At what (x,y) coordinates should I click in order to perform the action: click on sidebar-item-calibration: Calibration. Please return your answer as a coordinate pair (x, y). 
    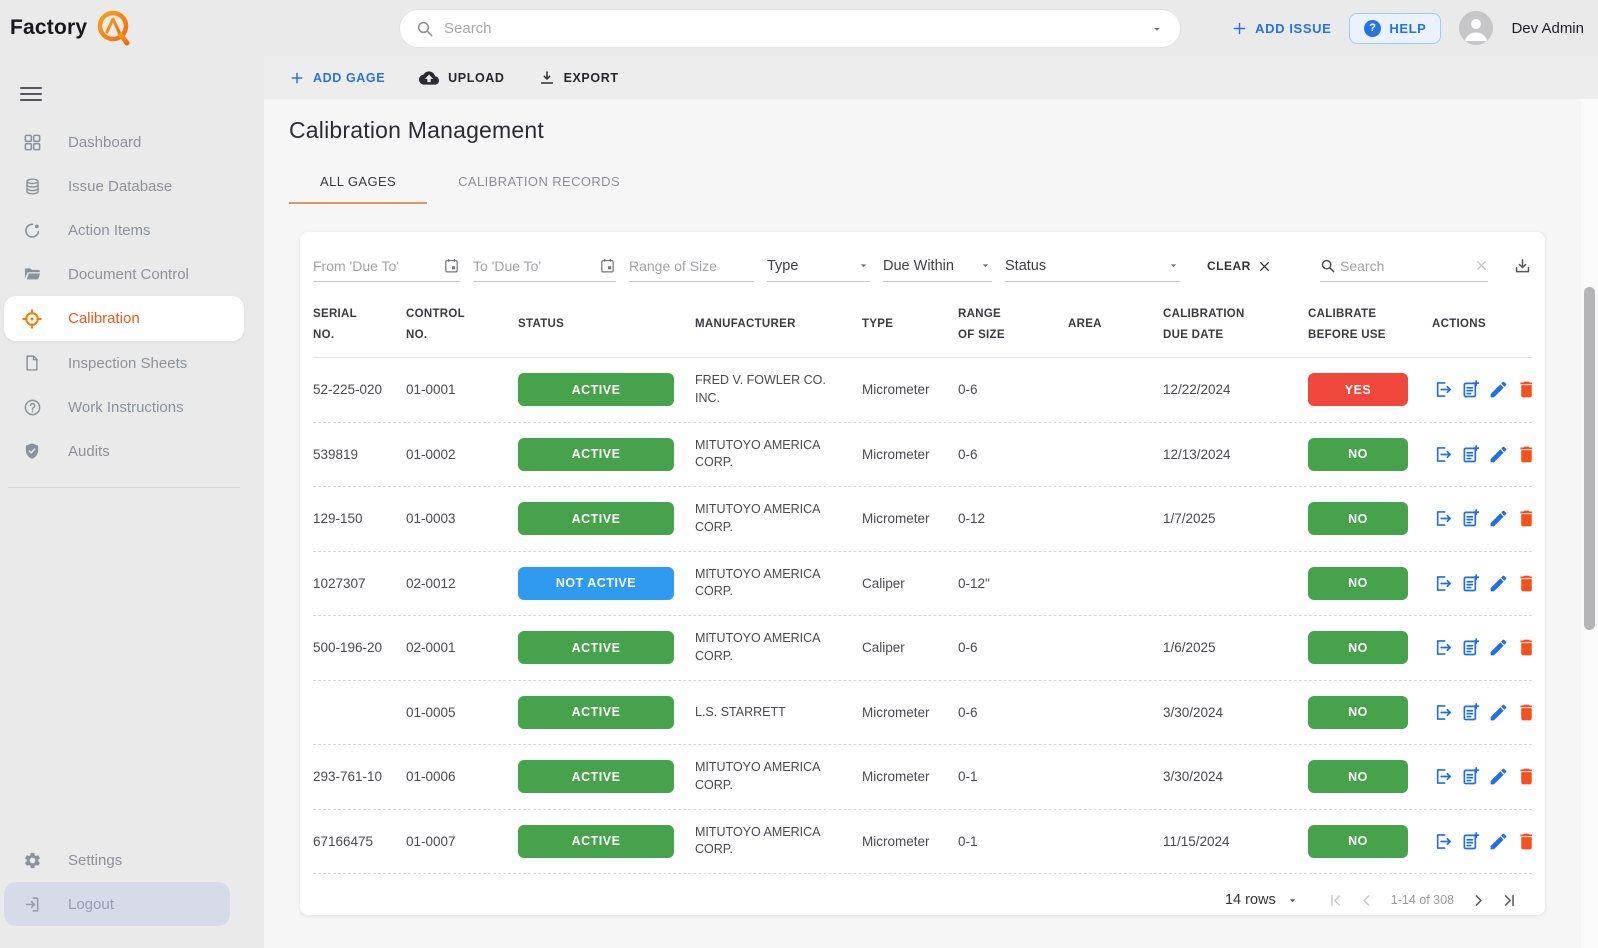
    Looking at the image, I should click on (124, 318).